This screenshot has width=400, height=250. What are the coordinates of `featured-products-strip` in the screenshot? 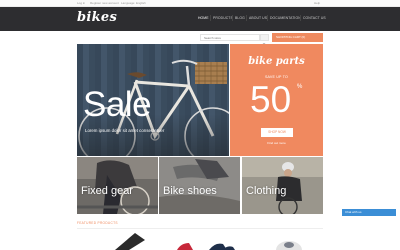 It's located at (208, 241).